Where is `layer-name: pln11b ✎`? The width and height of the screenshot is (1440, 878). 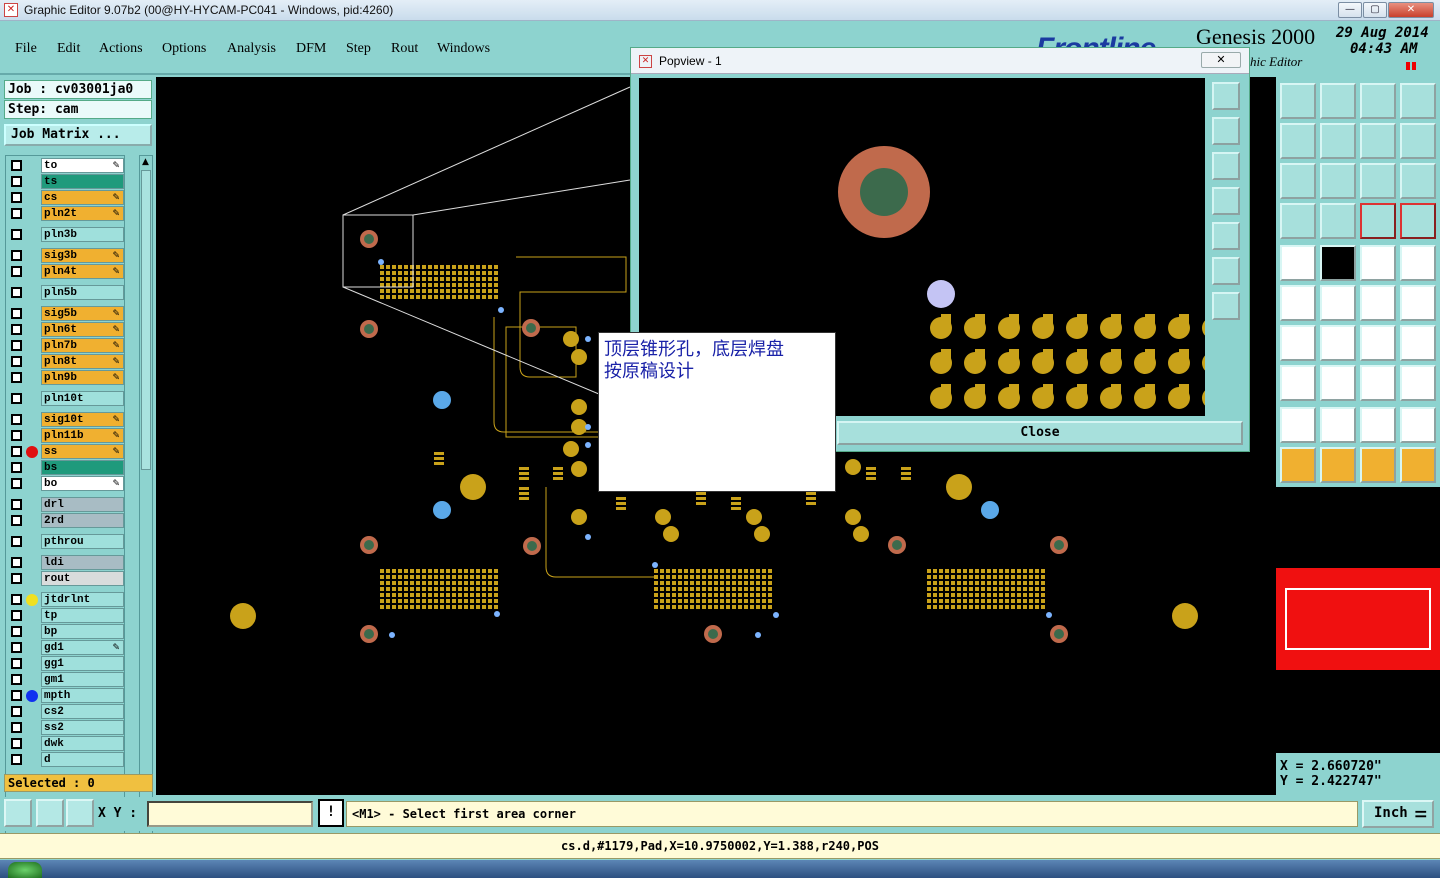
layer-name: pln11b ✎ is located at coordinates (82, 435).